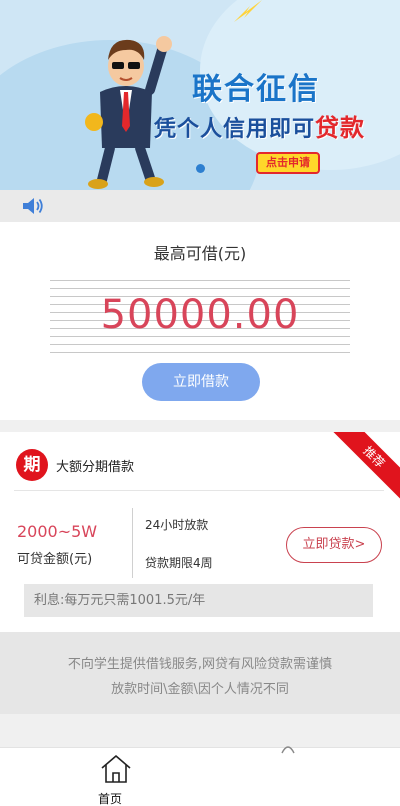  Describe the element at coordinates (200, 664) in the screenshot. I see `disclaimer-line: 不向学生提供借钱服务,网贷有风险贷款需谨慎` at that location.